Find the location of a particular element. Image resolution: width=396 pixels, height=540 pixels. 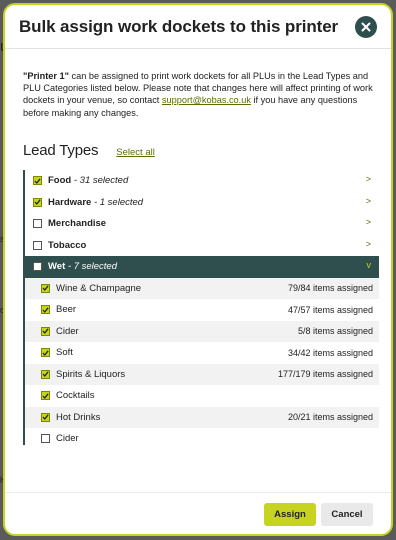

chevron-down-icon: v is located at coordinates (369, 265).